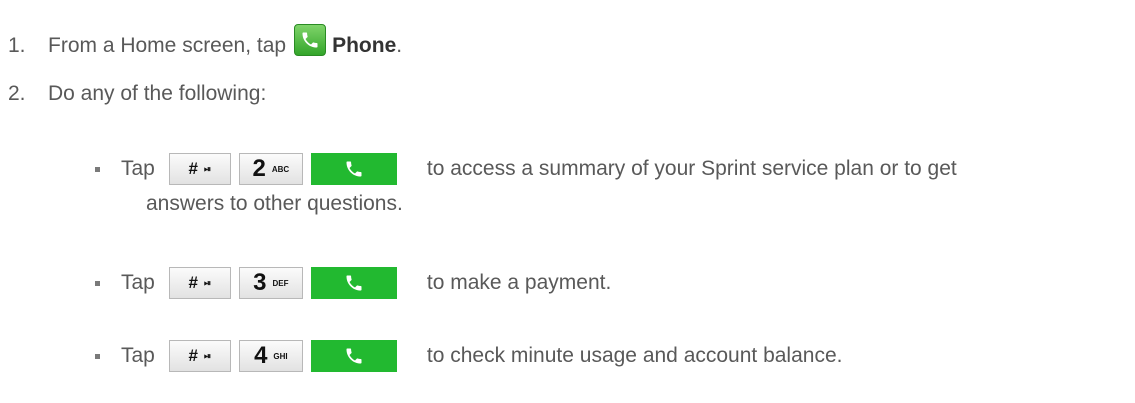 The height and width of the screenshot is (403, 1135). Describe the element at coordinates (280, 169) in the screenshot. I see `letters-label: ABC` at that location.